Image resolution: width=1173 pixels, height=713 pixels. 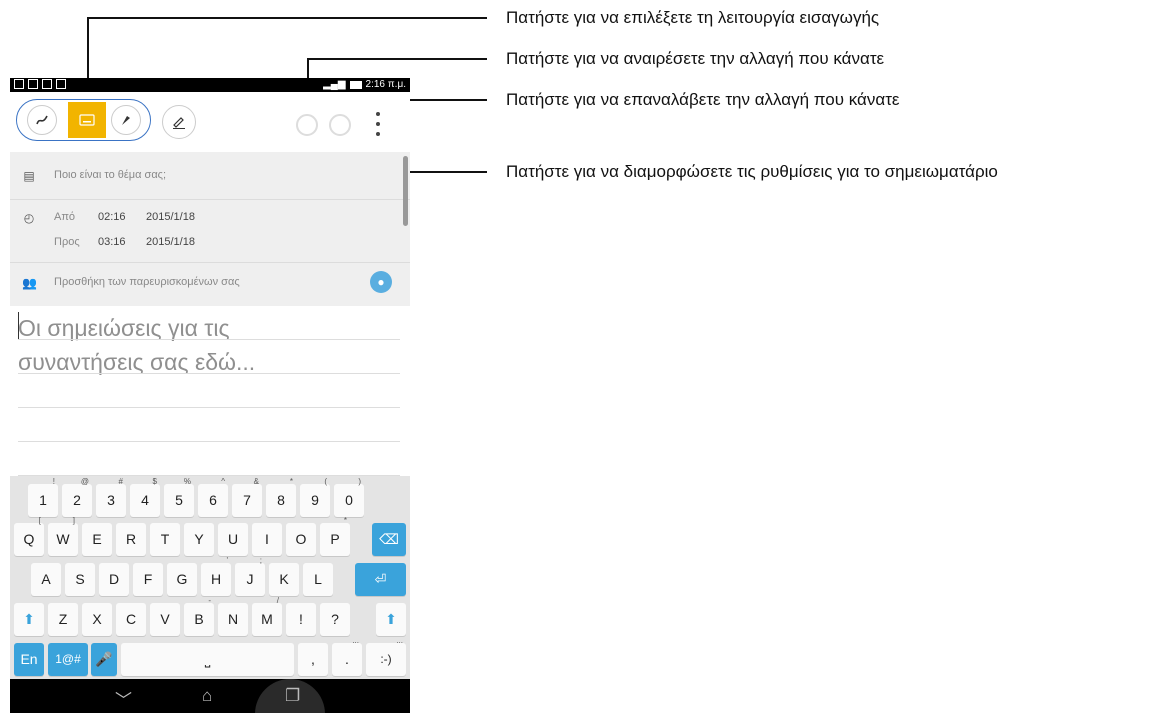 I want to click on key-label: Y, so click(x=199, y=539).